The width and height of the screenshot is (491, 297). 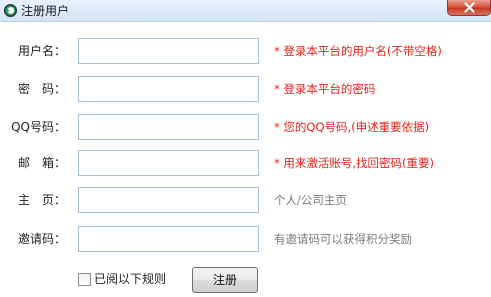 I want to click on homepage-input, so click(x=168, y=200).